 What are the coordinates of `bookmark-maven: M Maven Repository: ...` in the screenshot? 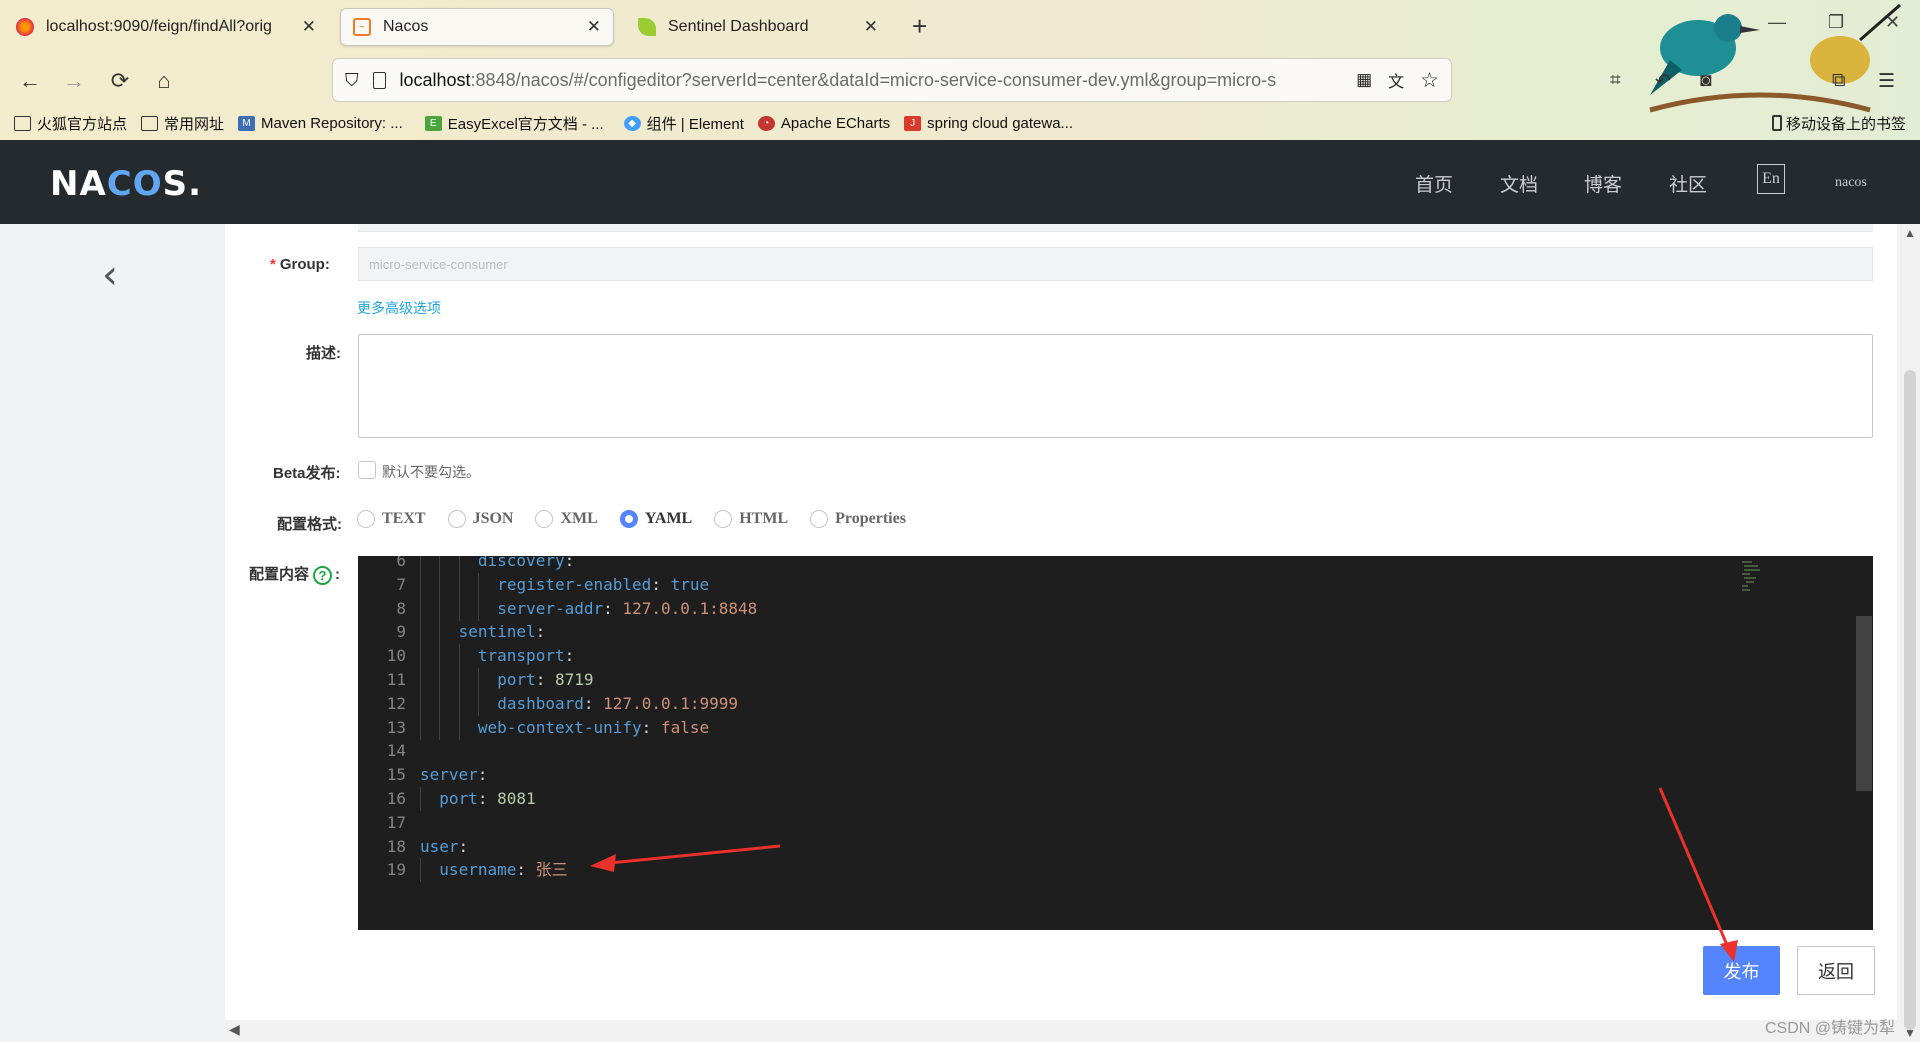 It's located at (320, 123).